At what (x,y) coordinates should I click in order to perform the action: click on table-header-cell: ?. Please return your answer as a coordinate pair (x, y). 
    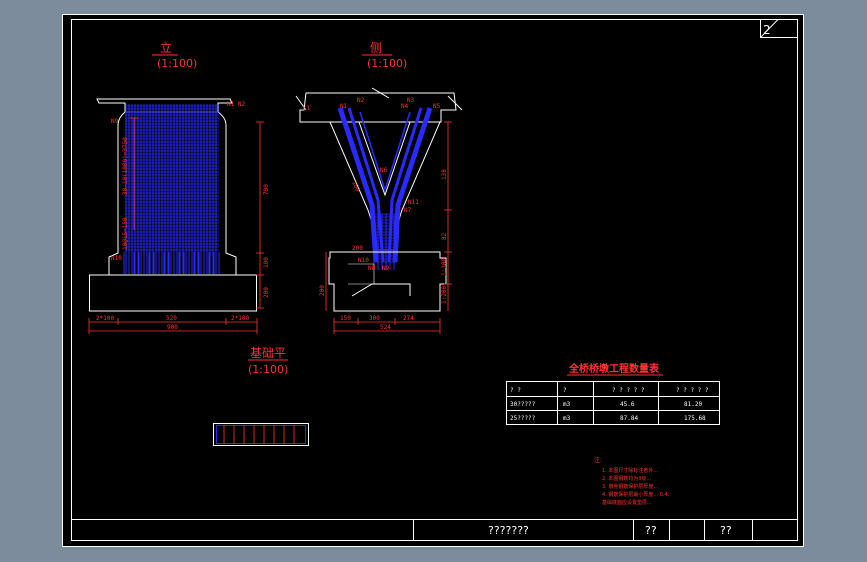
    Looking at the image, I should click on (565, 390).